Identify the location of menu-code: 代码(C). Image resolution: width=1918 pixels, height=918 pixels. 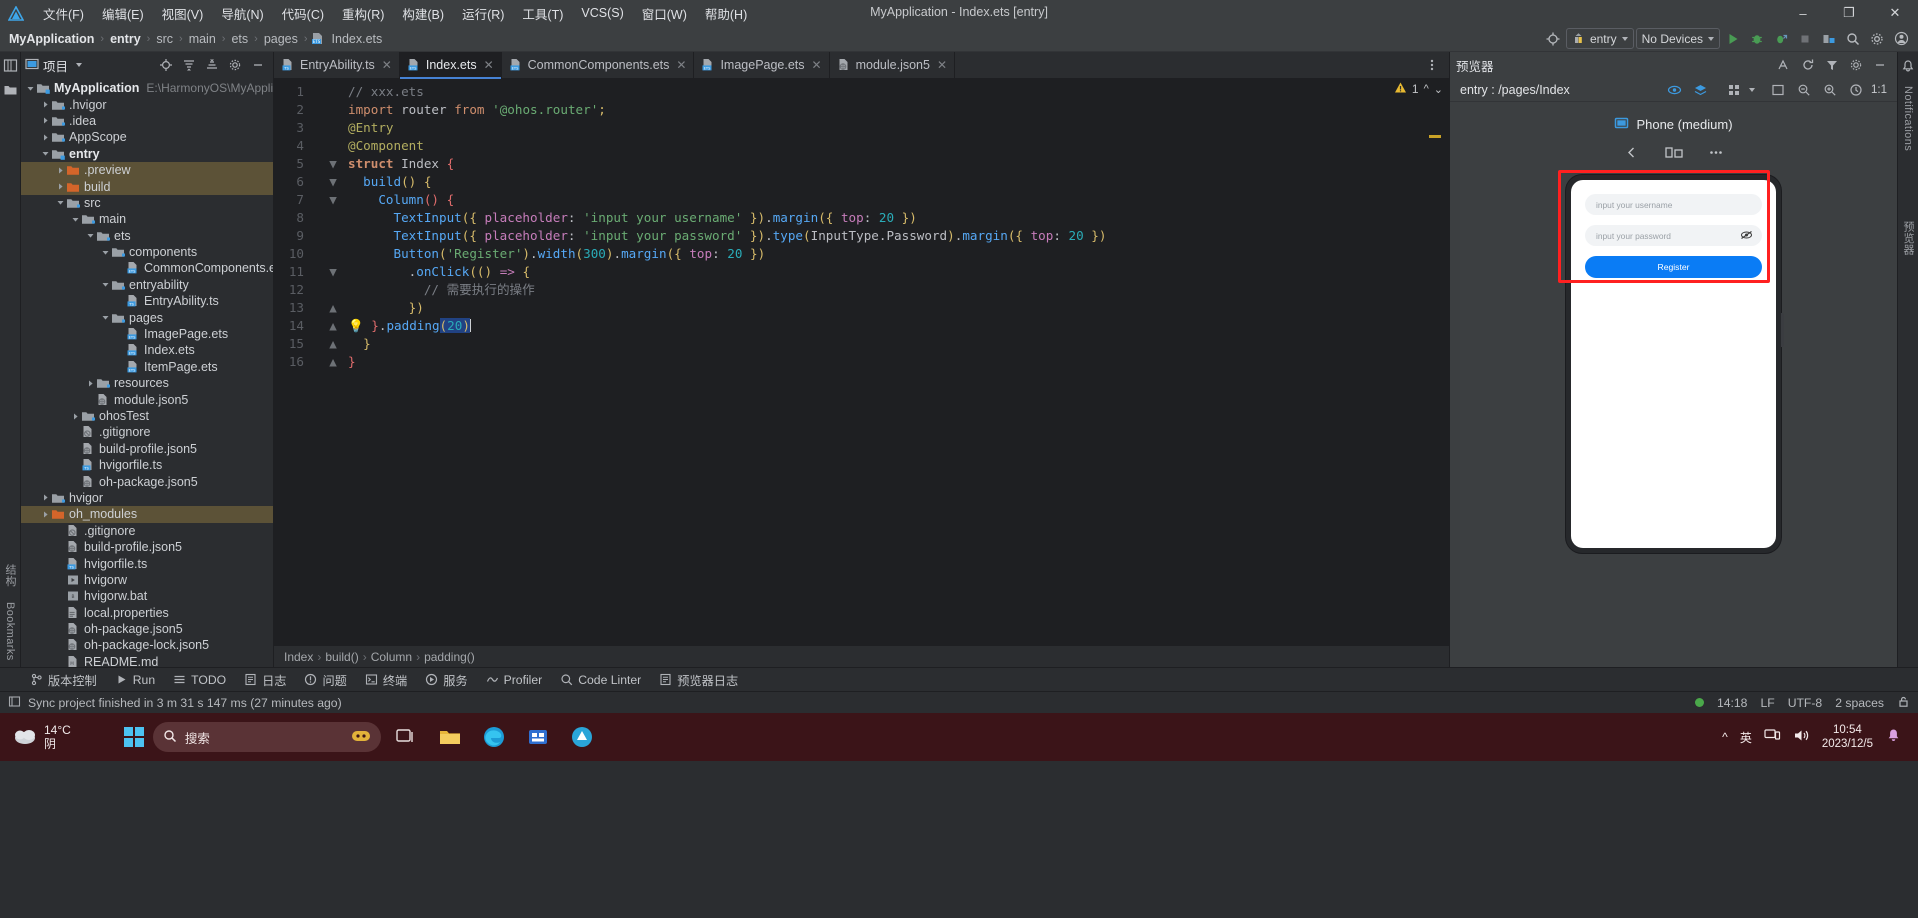
(303, 13).